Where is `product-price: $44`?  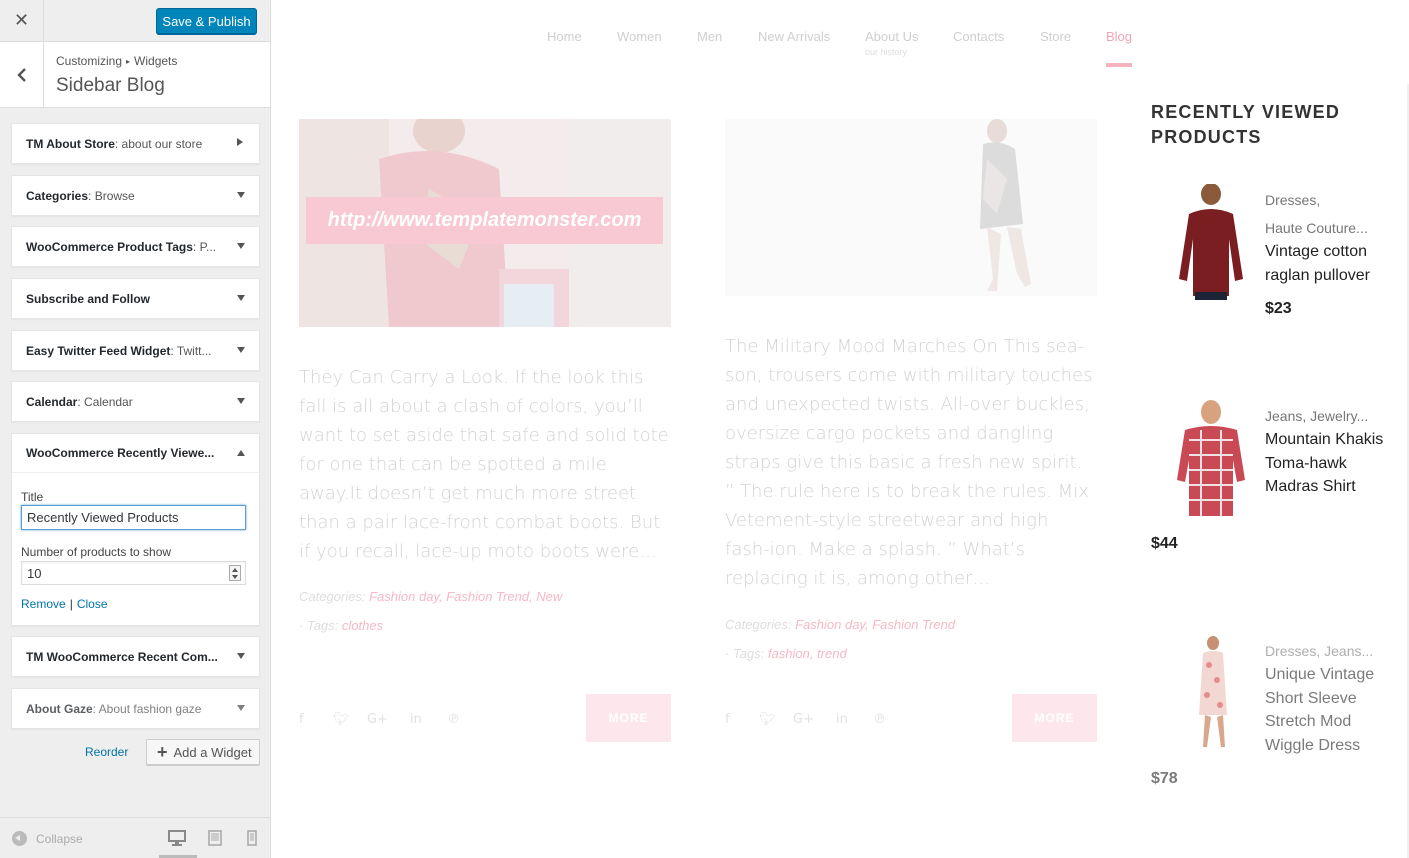 product-price: $44 is located at coordinates (1164, 543).